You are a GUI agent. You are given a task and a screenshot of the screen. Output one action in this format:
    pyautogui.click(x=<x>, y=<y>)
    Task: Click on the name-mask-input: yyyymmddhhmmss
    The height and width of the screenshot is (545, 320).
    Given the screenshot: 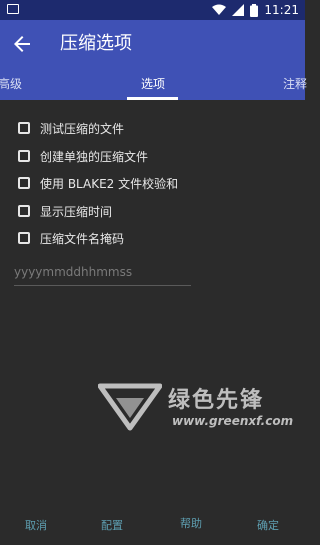 What is the action you would take?
    pyautogui.click(x=102, y=274)
    